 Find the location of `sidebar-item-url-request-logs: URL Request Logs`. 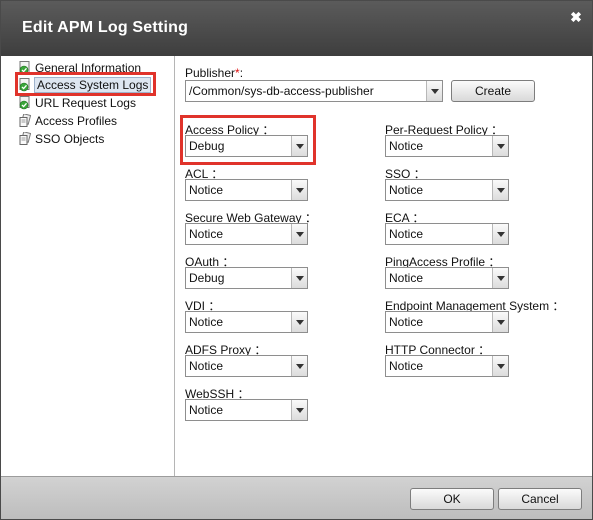

sidebar-item-url-request-logs: URL Request Logs is located at coordinates (77, 103).